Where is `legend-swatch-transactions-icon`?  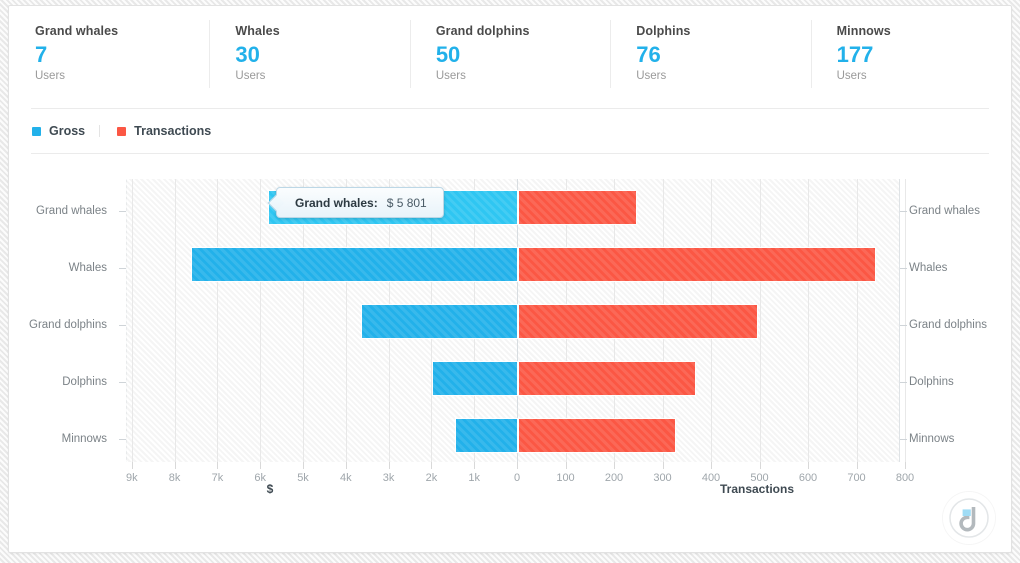 legend-swatch-transactions-icon is located at coordinates (122, 131).